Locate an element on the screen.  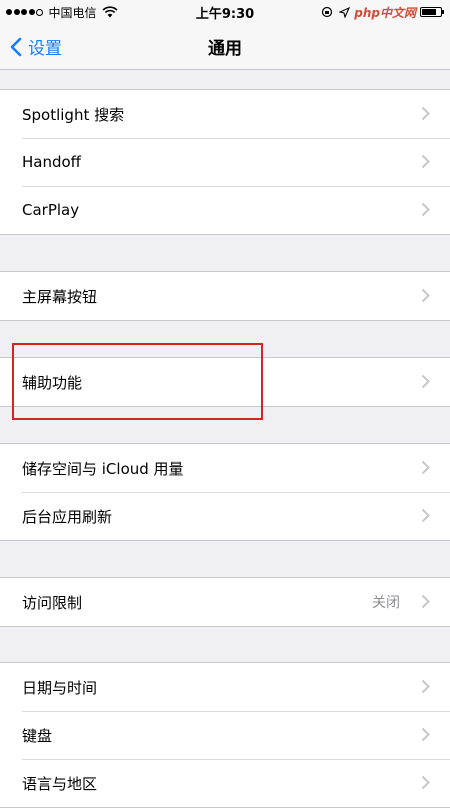
status-bar-right: php中文网 is located at coordinates (379, 12).